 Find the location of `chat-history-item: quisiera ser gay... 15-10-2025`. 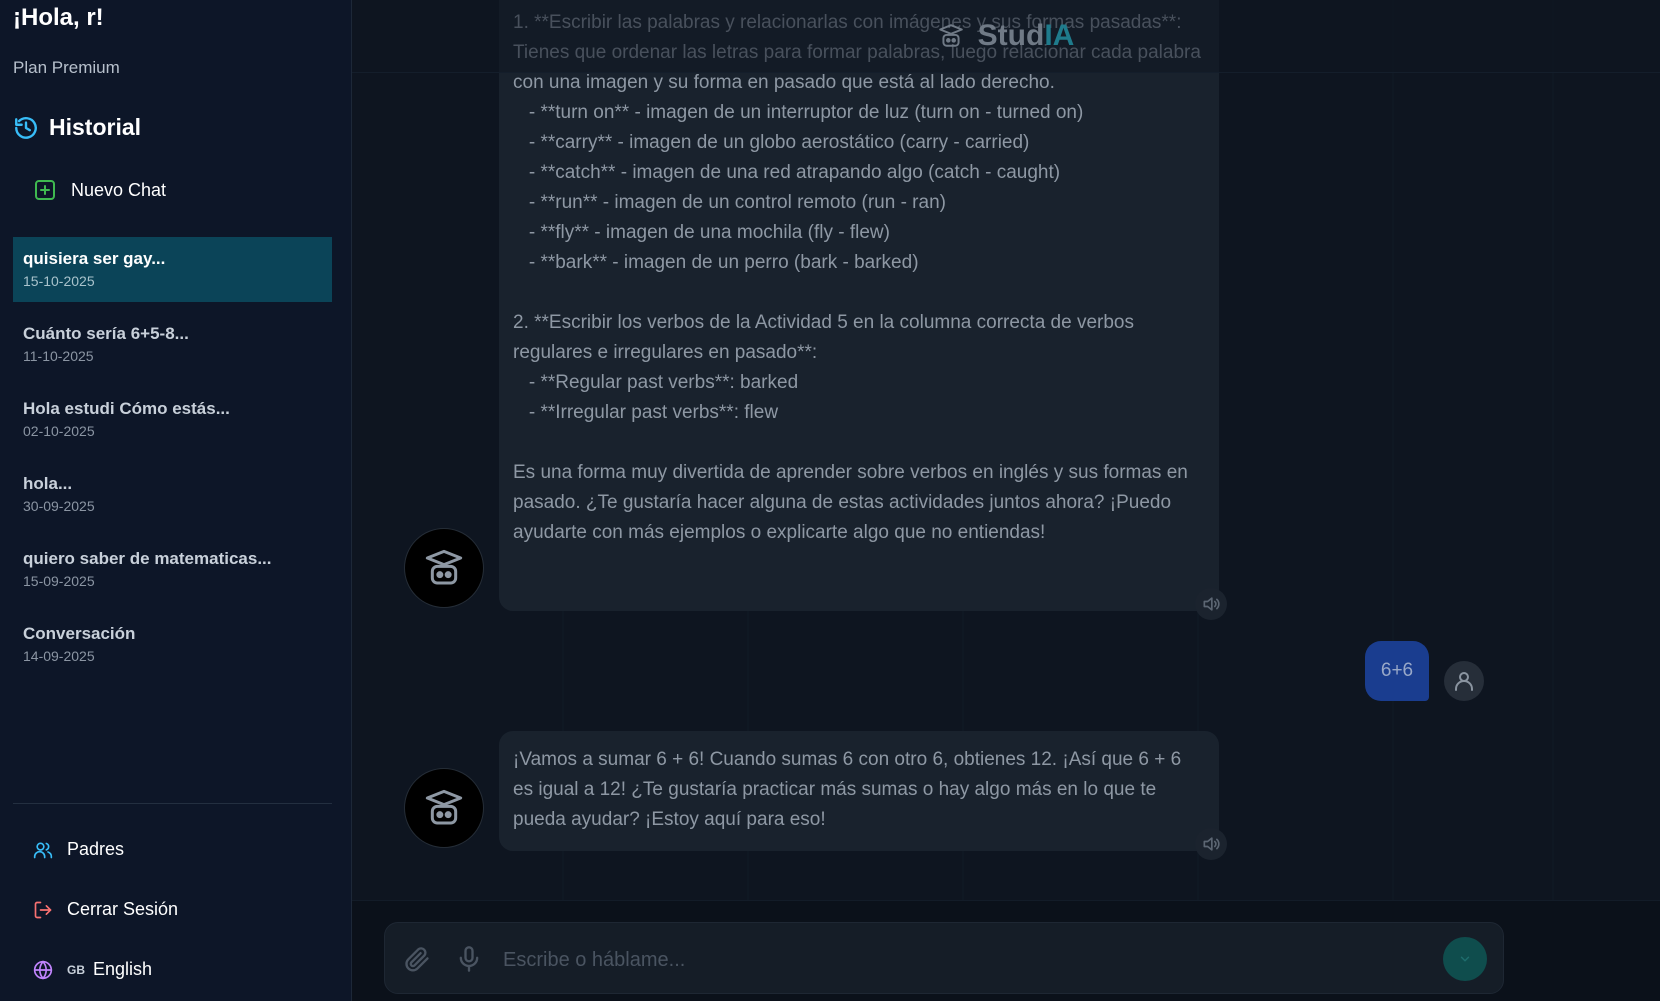

chat-history-item: quisiera ser gay... 15-10-2025 is located at coordinates (172, 269).